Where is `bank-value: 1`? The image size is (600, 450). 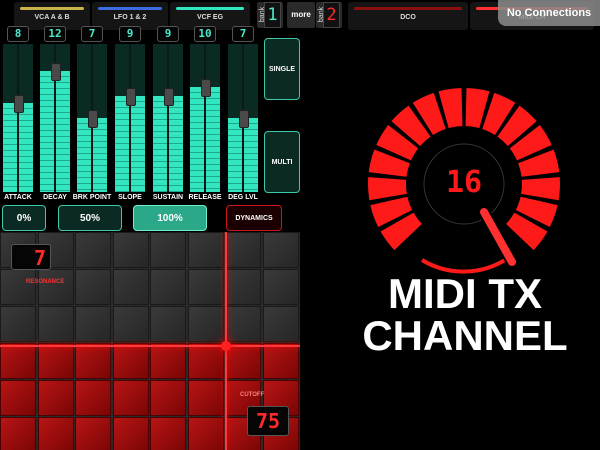 bank-value: 1 is located at coordinates (272, 15).